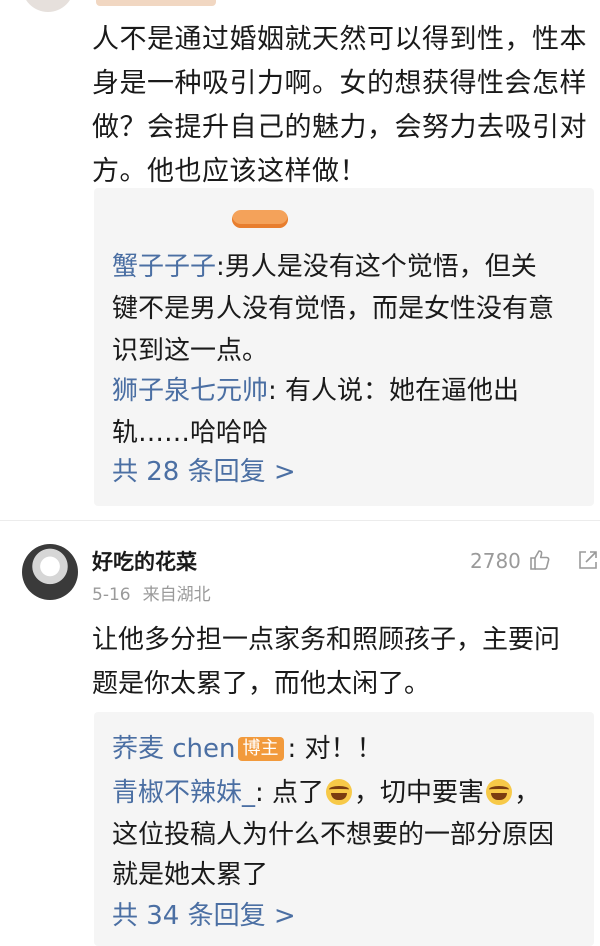  What do you see at coordinates (176, 595) in the screenshot?
I see `comment-location: 来自湖北` at bounding box center [176, 595].